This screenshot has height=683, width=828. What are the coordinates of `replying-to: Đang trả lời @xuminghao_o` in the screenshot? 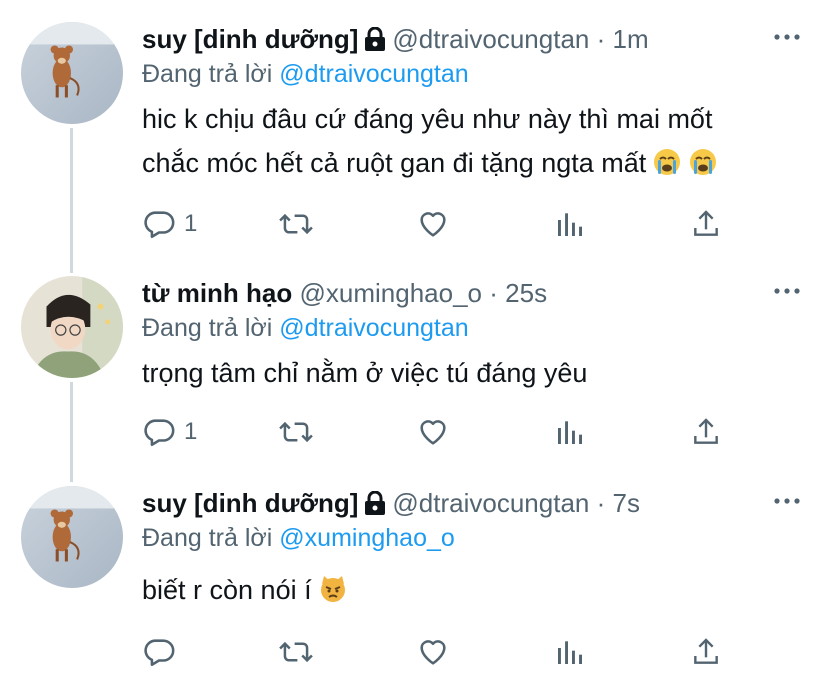 It's located at (298, 538).